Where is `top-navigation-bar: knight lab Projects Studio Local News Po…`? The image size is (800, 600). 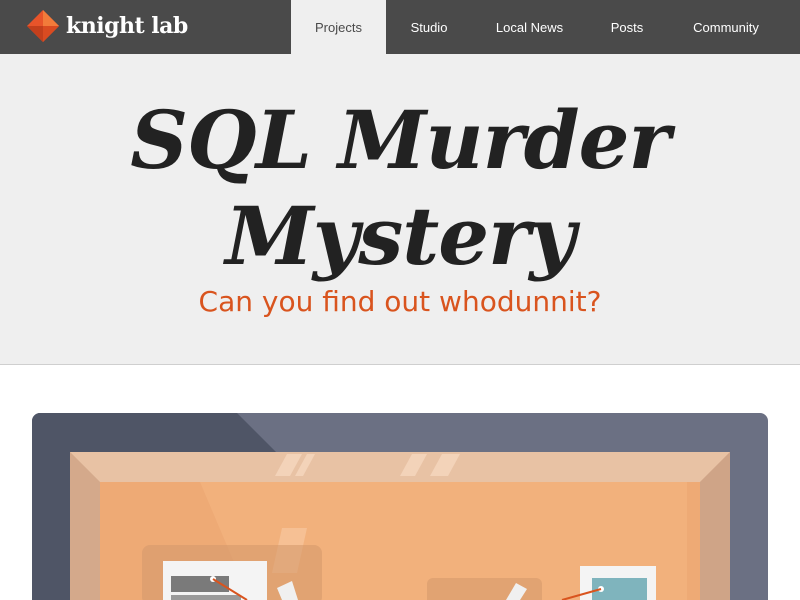
top-navigation-bar: knight lab Projects Studio Local News Po… is located at coordinates (400, 27).